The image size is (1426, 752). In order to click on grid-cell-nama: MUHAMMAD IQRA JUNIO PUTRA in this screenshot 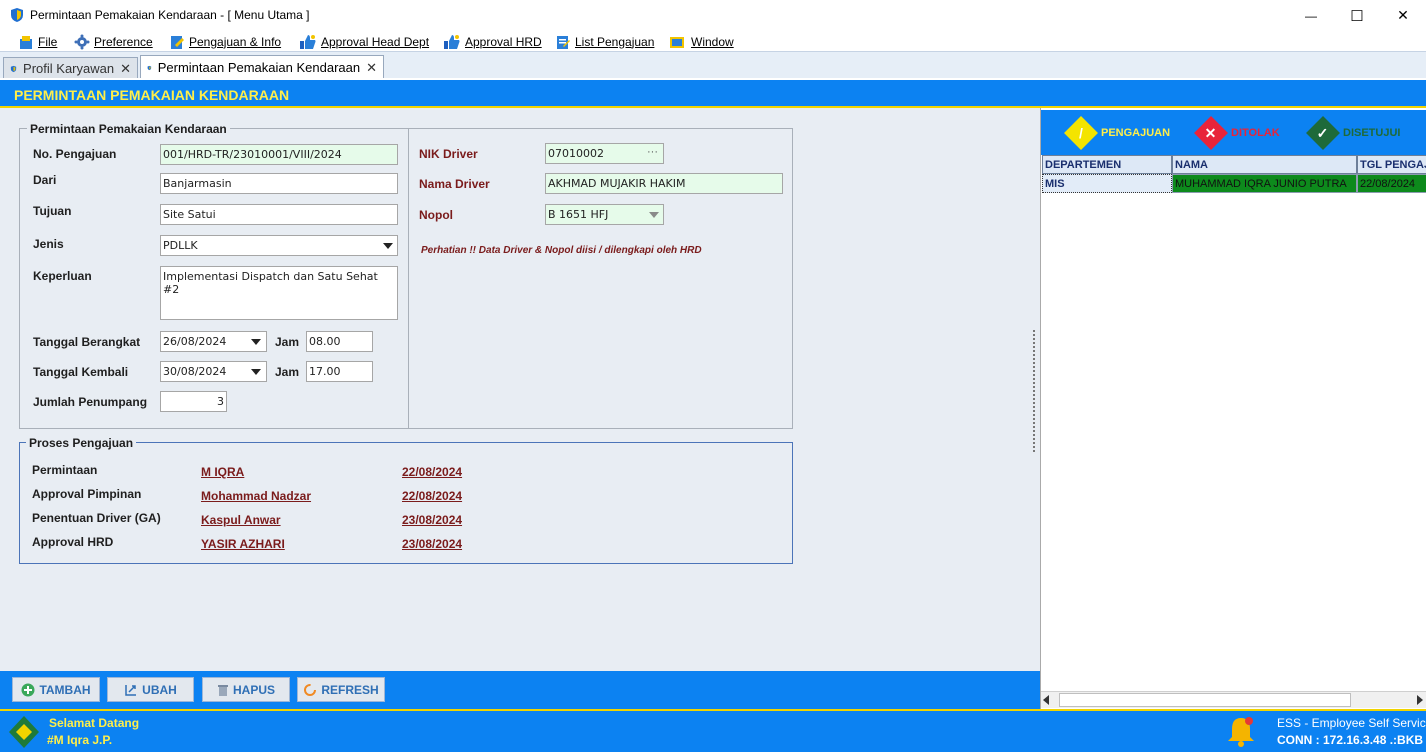, I will do `click(1264, 183)`.